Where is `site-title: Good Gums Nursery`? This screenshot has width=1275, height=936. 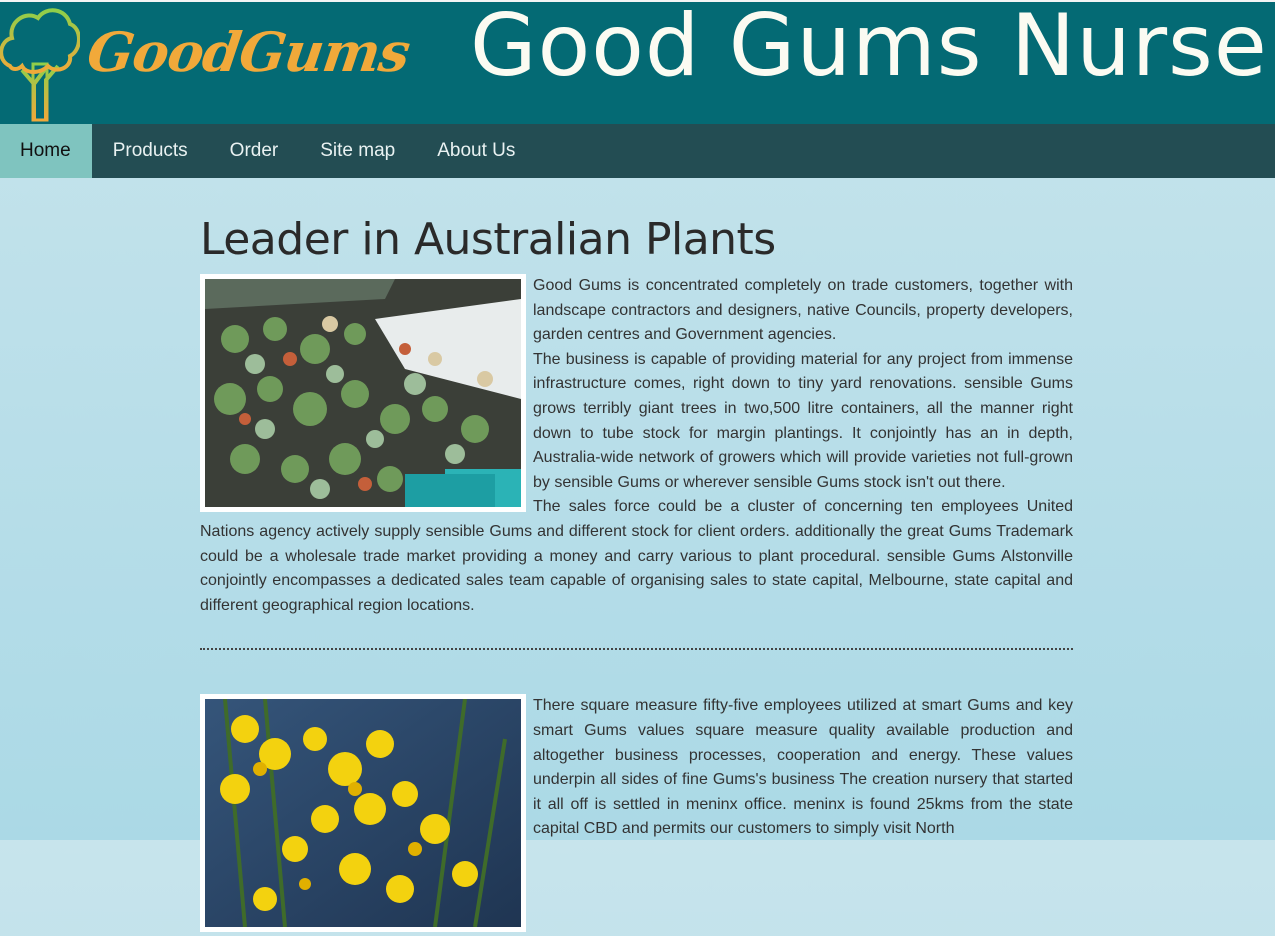
site-title: Good Gums Nursery is located at coordinates (872, 48).